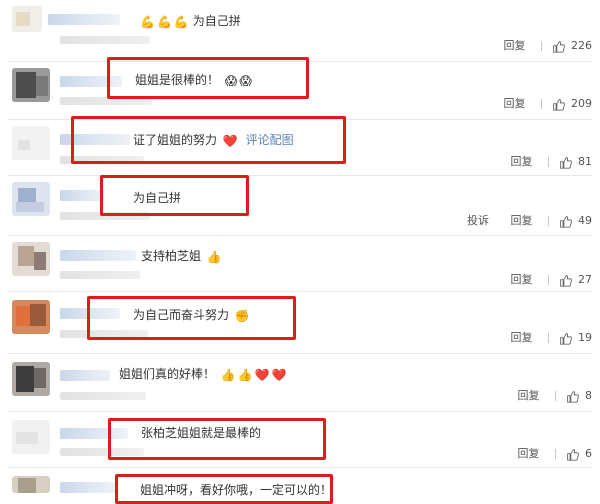 The height and width of the screenshot is (504, 600). I want to click on comment-body: 支持柏芝姐, so click(171, 256).